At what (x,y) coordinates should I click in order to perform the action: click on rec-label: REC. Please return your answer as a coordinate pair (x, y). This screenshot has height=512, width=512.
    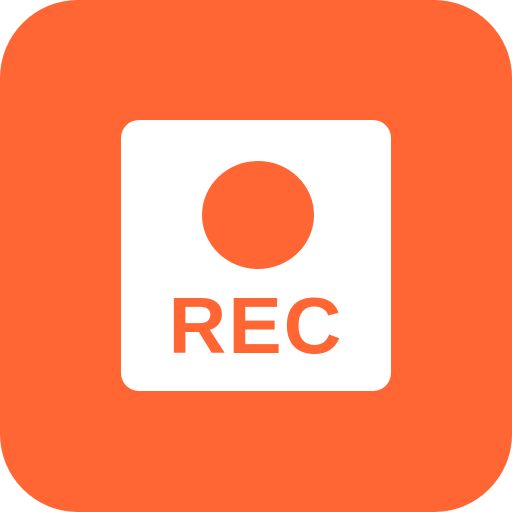
    Looking at the image, I should click on (256, 325).